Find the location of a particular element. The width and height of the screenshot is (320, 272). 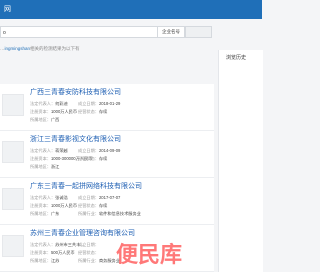

date-value: 2018-01-29 is located at coordinates (109, 103).